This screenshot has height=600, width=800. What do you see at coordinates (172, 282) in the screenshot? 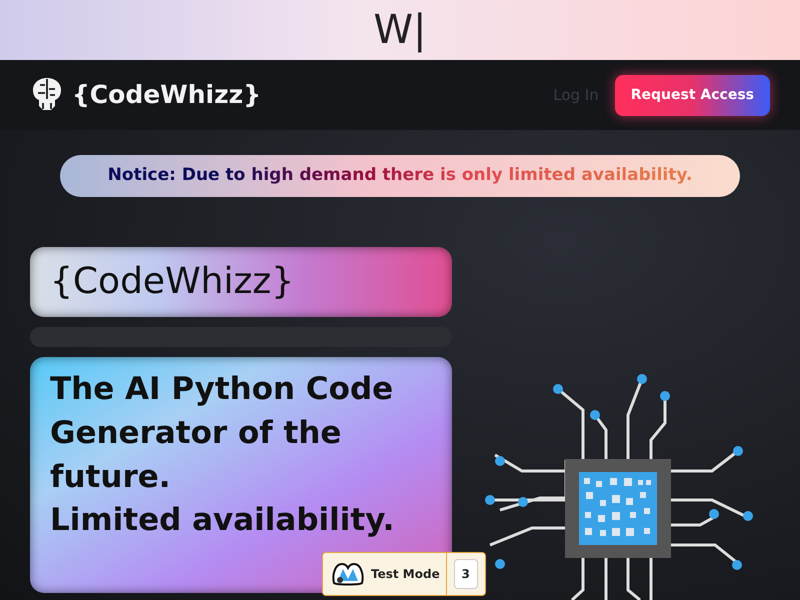
I see `hero-title: {CodeWhizz}` at bounding box center [172, 282].